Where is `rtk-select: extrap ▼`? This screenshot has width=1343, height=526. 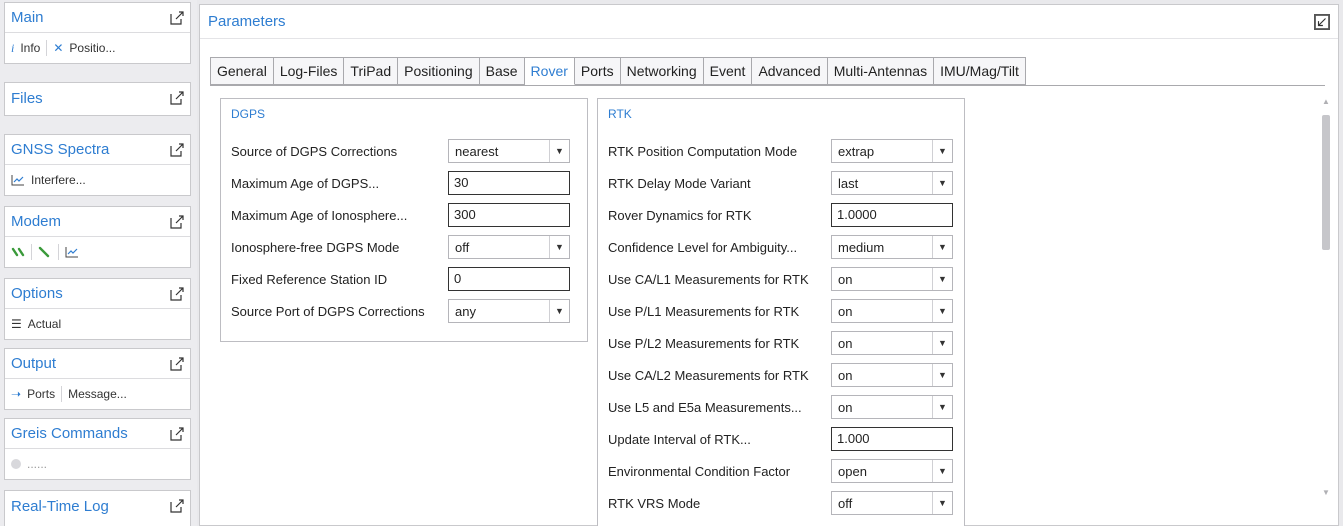 rtk-select: extrap ▼ is located at coordinates (892, 151).